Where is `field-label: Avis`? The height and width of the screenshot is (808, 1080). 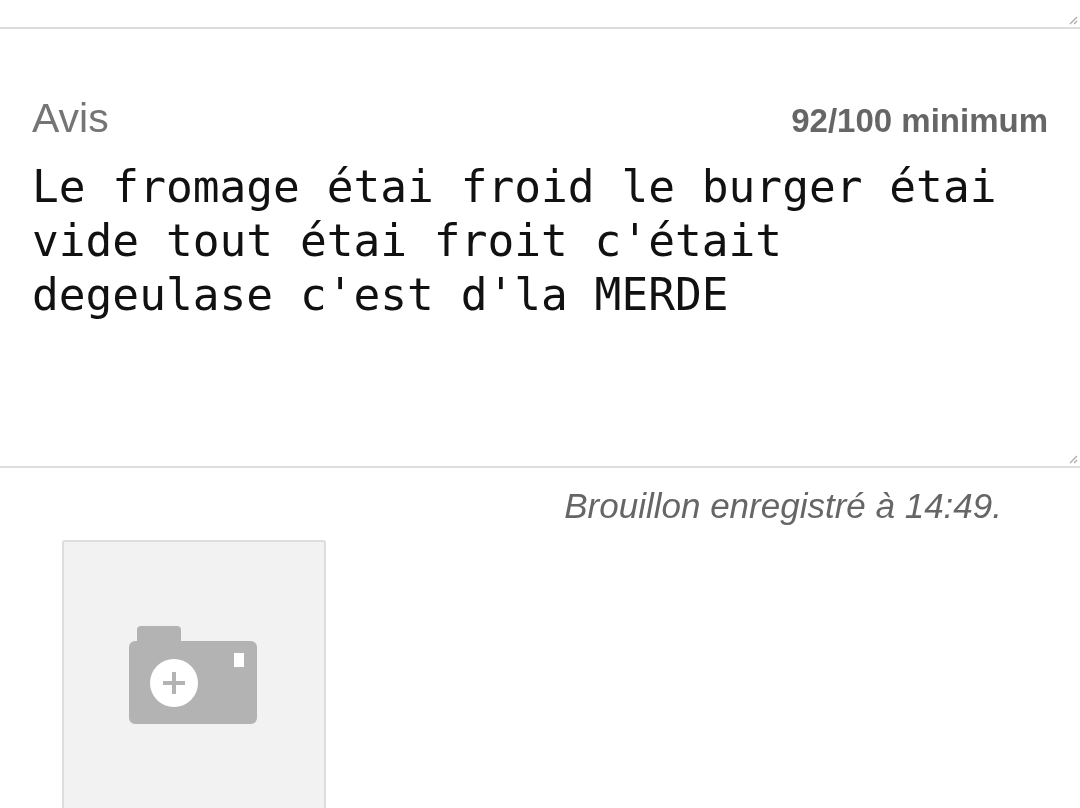
field-label: Avis is located at coordinates (70, 118).